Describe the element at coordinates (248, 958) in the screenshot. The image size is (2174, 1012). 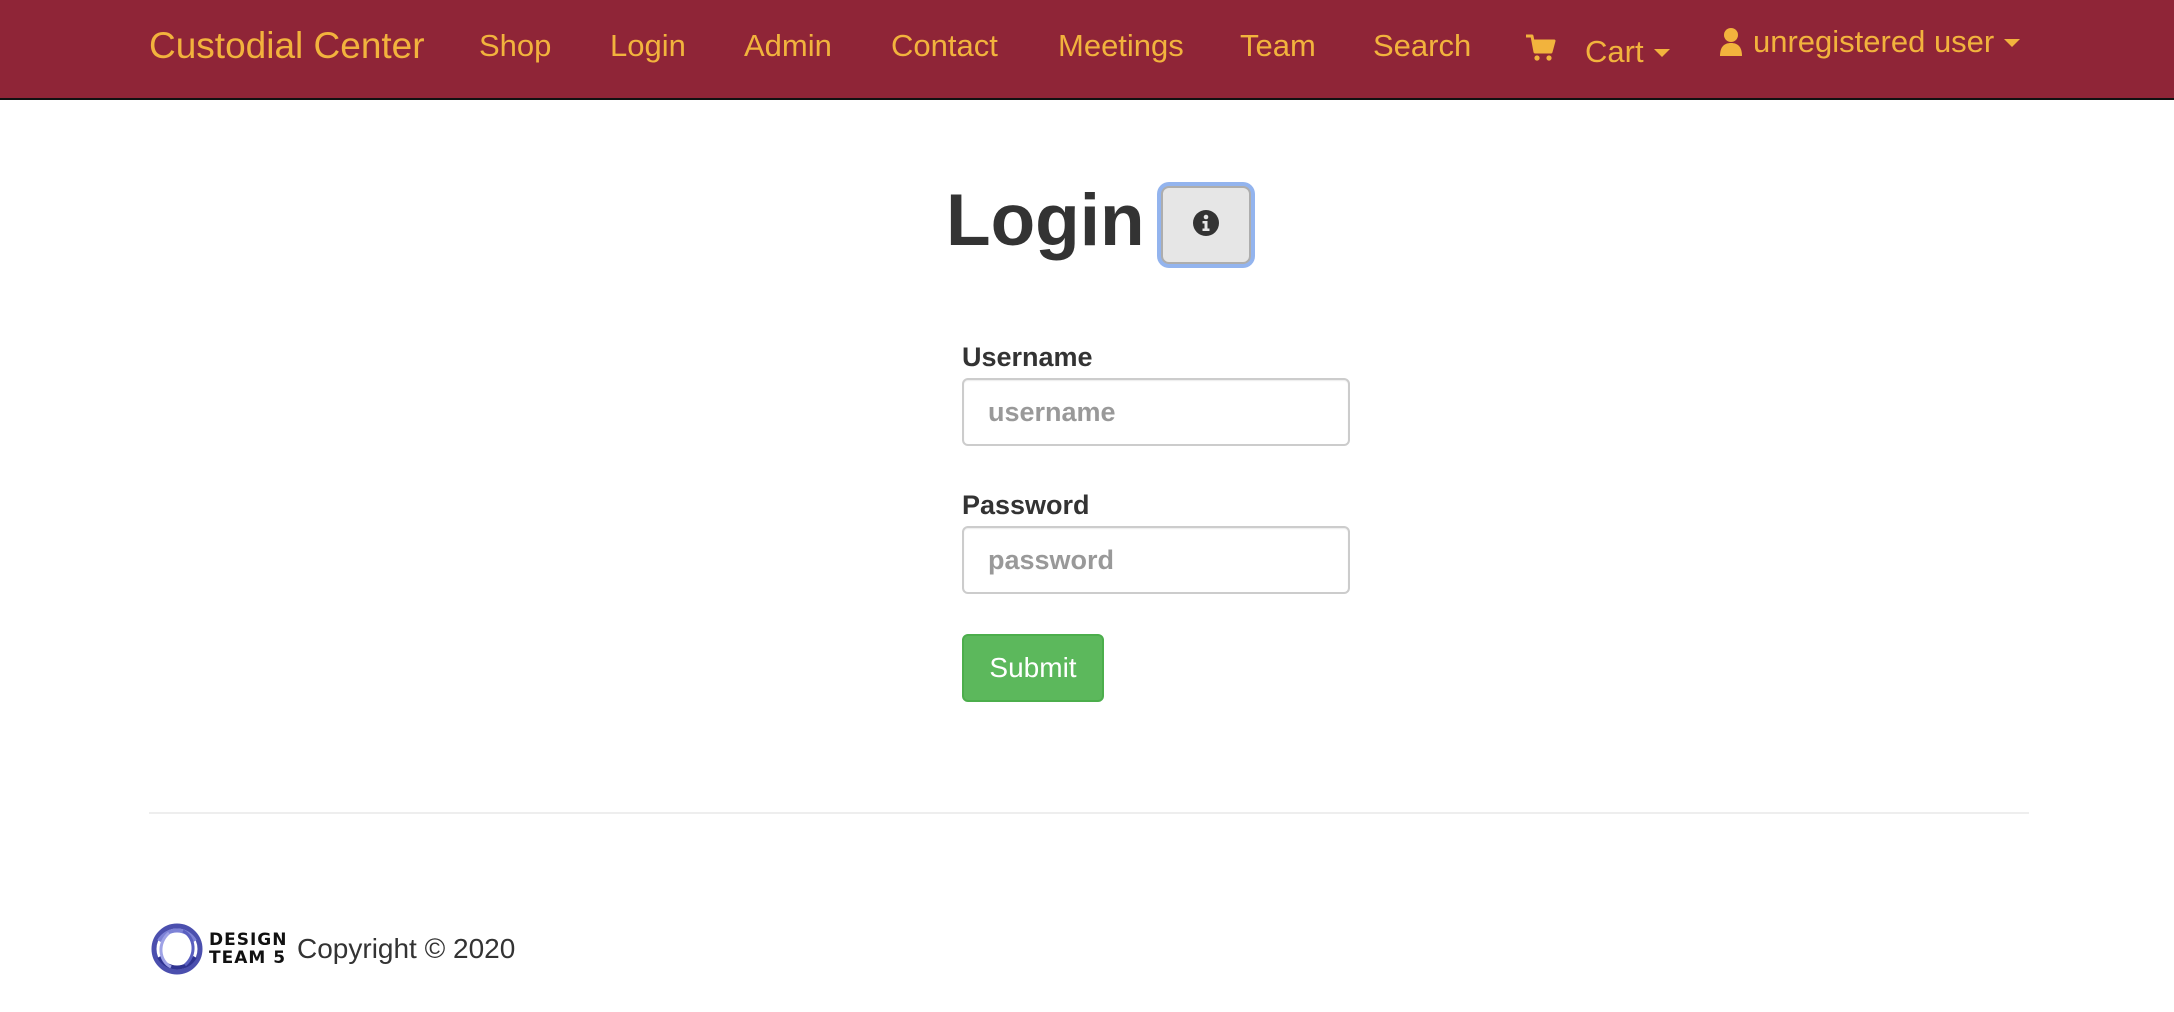
I see `logo-line-2: TEAM 5` at that location.